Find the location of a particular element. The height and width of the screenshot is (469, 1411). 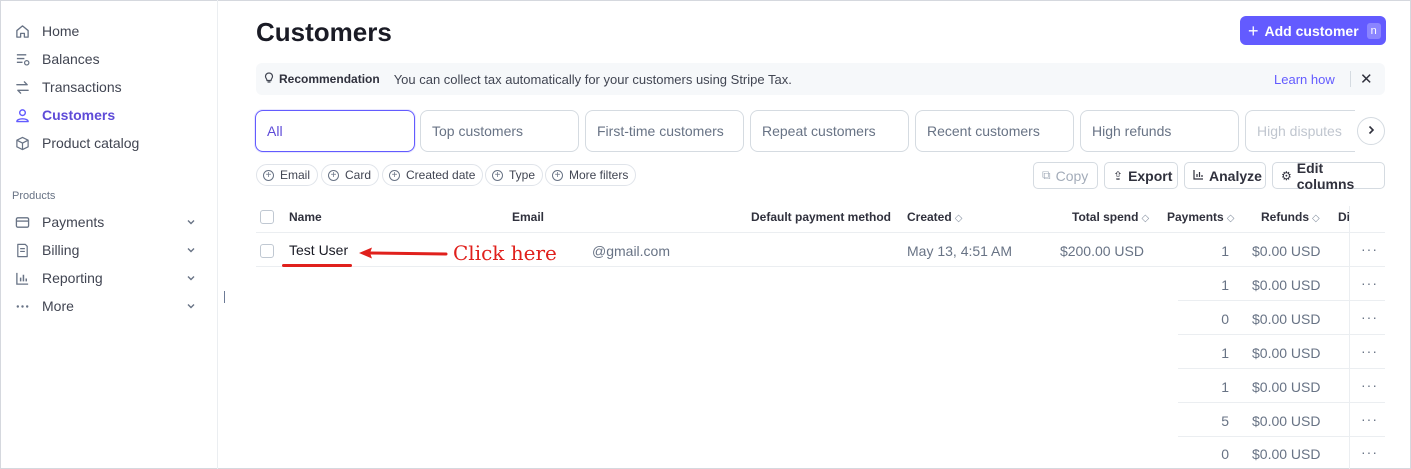

filter-created-date: + Created date is located at coordinates (433, 175).